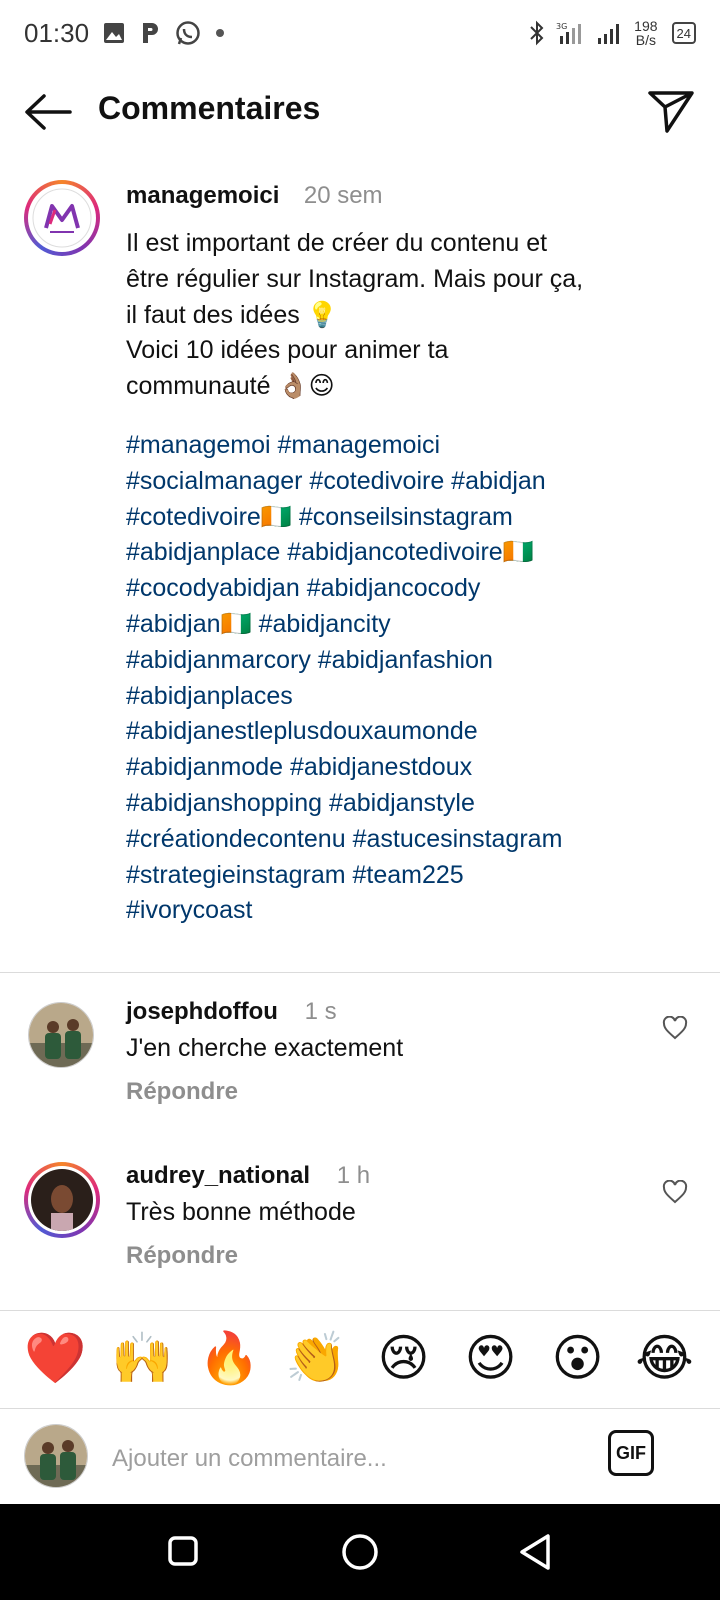  Describe the element at coordinates (416, 911) in the screenshot. I see `hashtag-line: #ivorycoast` at that location.